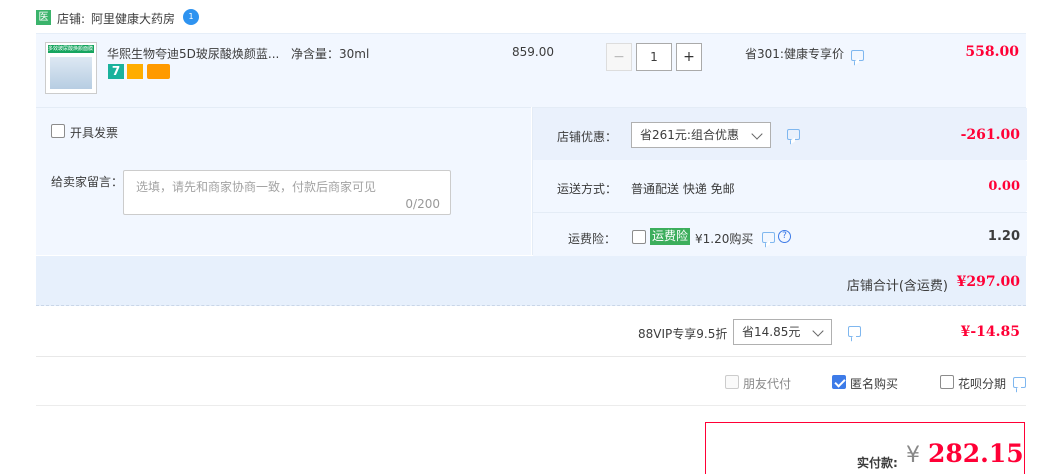  I want to click on shop-discount-amount: -261.00, so click(990, 135).